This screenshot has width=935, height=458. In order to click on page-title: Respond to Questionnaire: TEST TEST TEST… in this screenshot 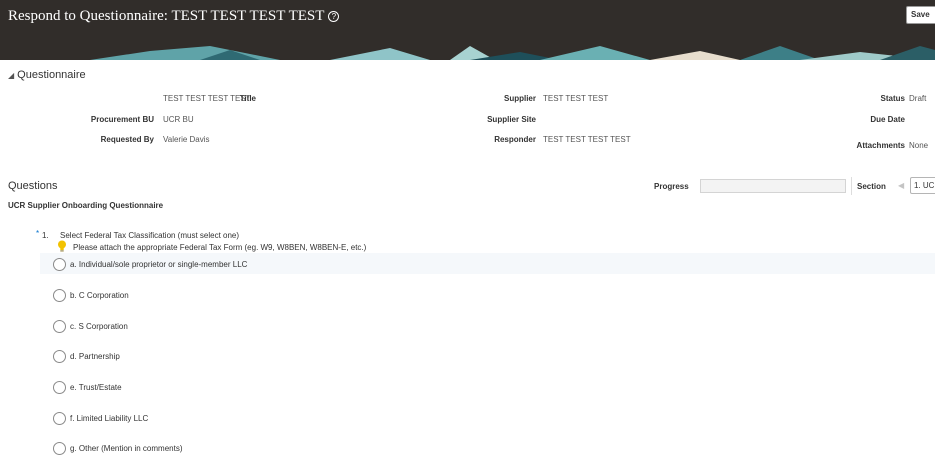, I will do `click(166, 16)`.